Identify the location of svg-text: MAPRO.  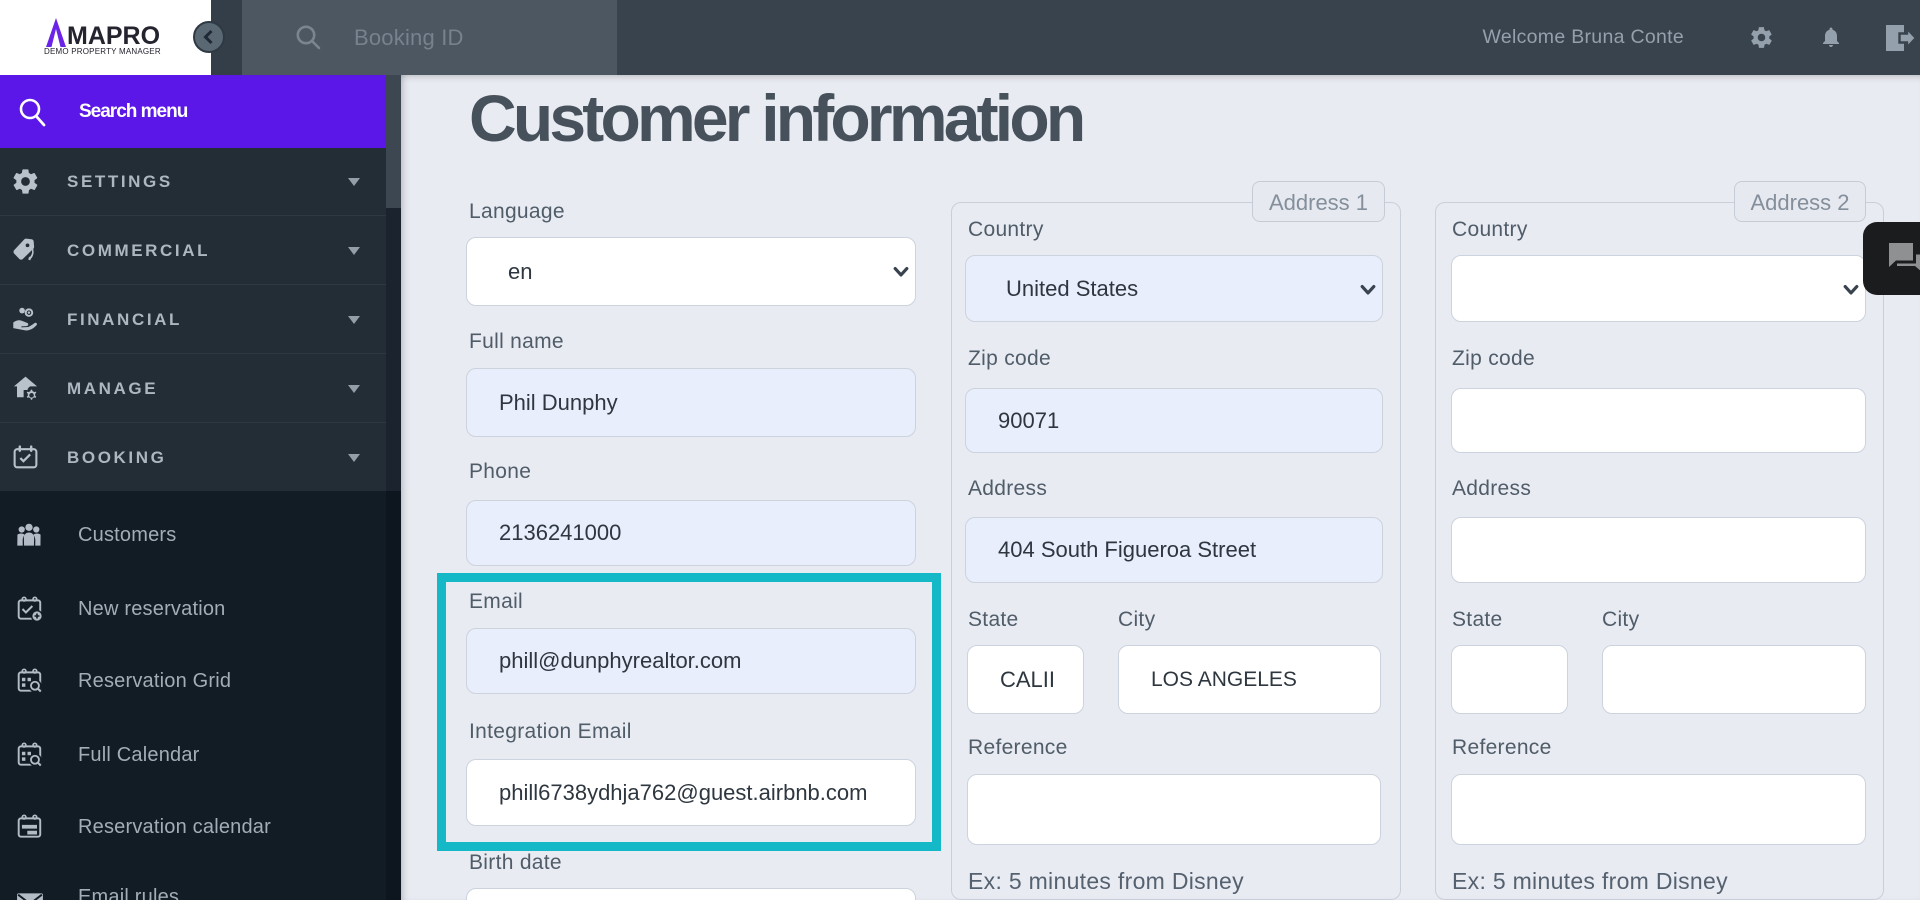
(113, 36).